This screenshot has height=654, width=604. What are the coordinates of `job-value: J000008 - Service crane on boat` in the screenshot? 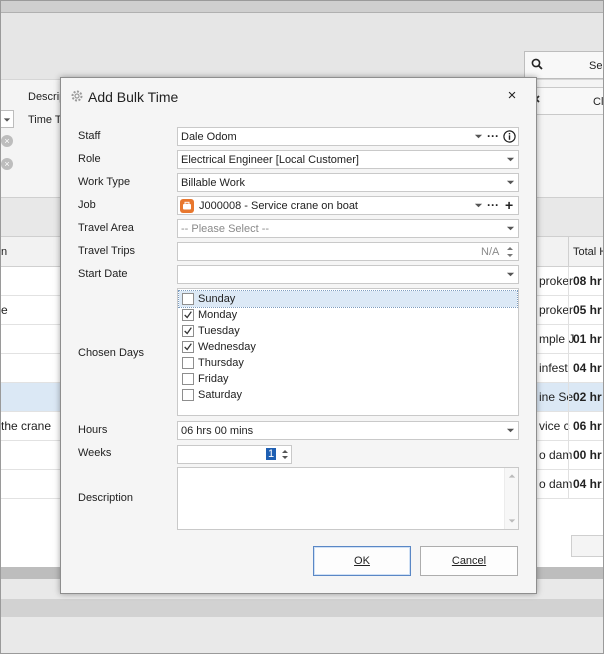 It's located at (278, 206).